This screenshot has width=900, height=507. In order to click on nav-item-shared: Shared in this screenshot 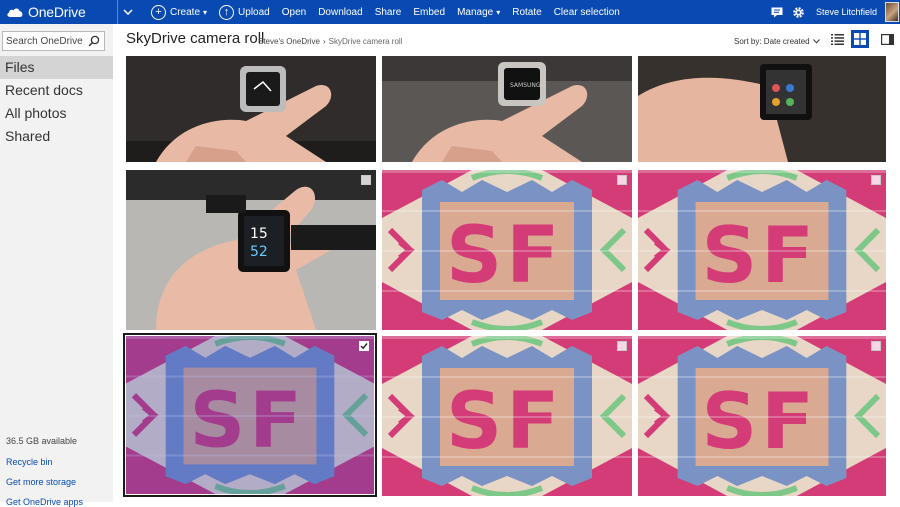, I will do `click(56, 136)`.